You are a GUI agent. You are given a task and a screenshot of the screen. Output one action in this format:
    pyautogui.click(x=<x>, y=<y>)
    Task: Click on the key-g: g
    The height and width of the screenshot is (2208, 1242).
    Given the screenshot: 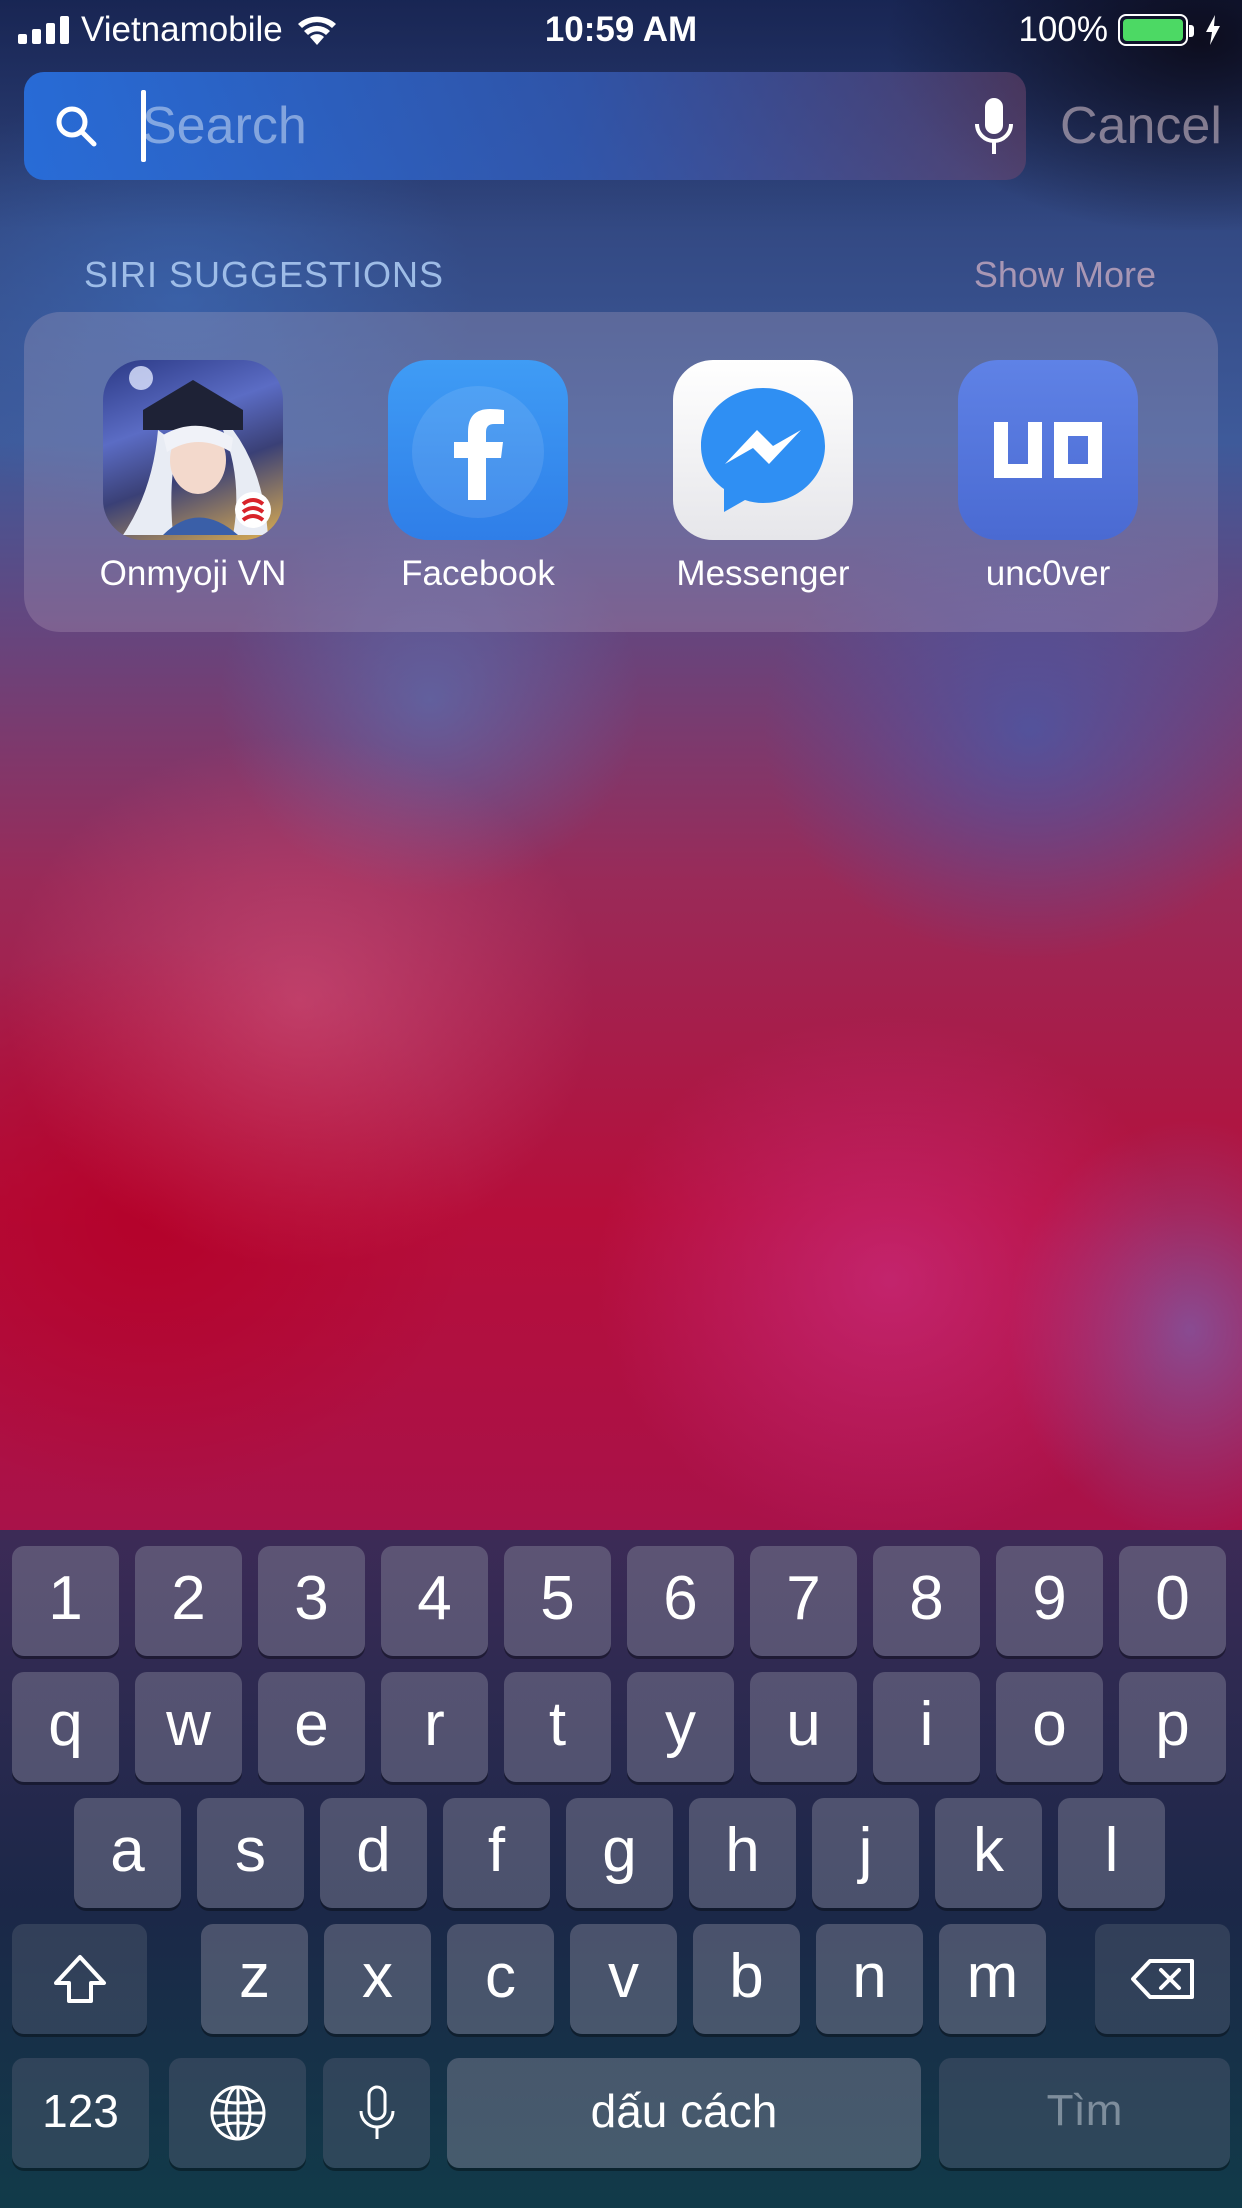 What is the action you would take?
    pyautogui.click(x=619, y=1853)
    